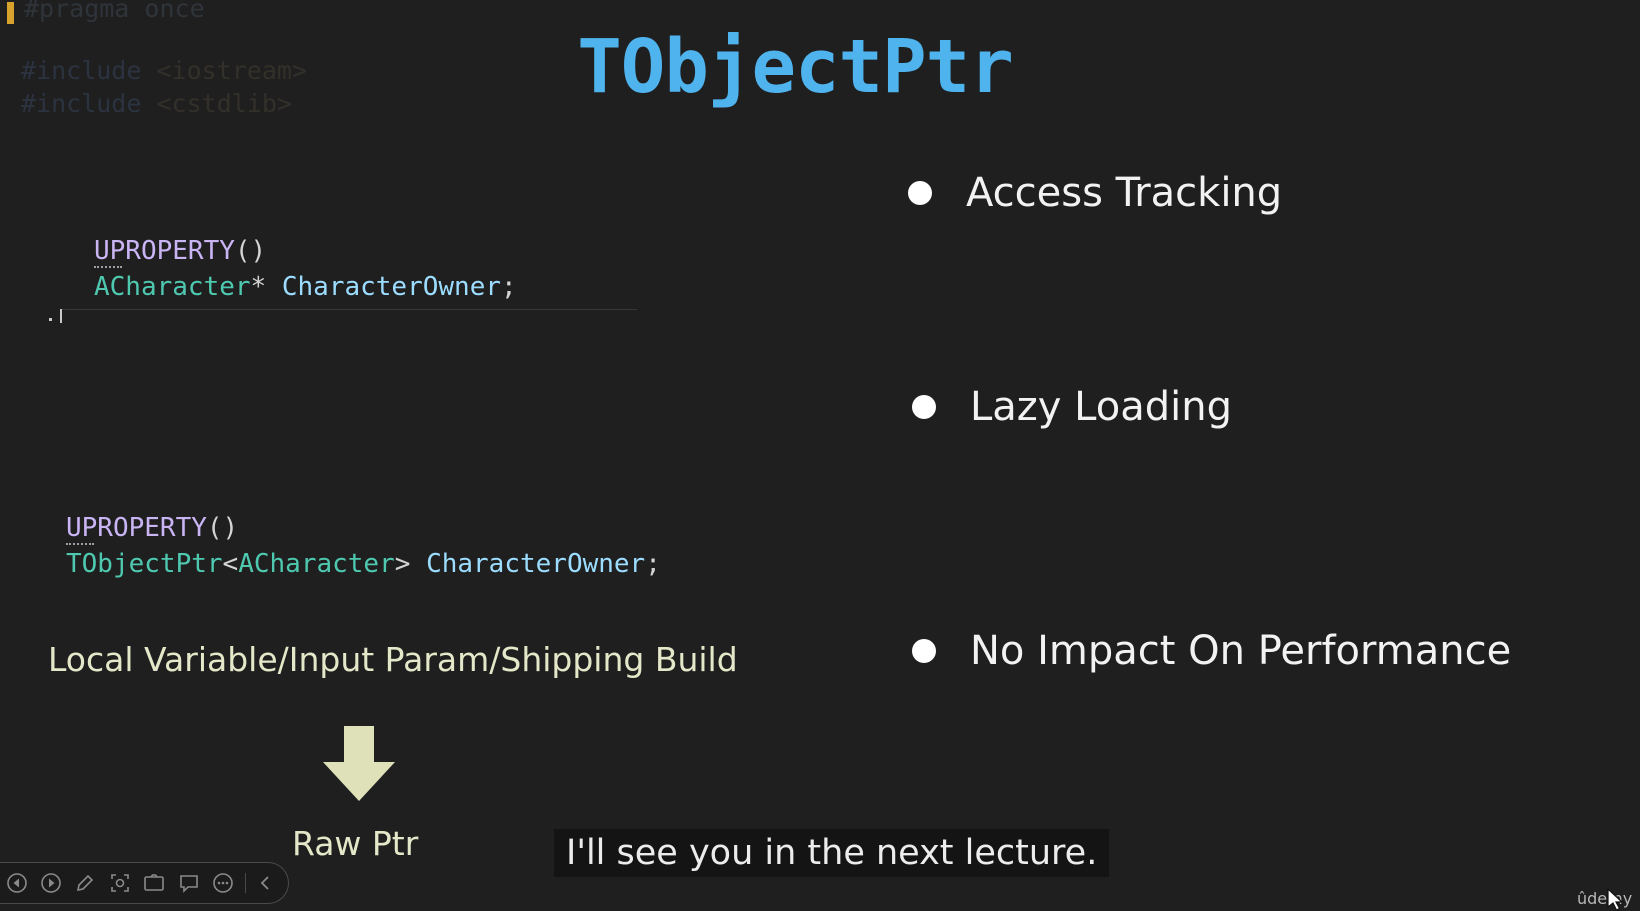  What do you see at coordinates (1101, 407) in the screenshot?
I see `bullet-label: Lazy Loading` at bounding box center [1101, 407].